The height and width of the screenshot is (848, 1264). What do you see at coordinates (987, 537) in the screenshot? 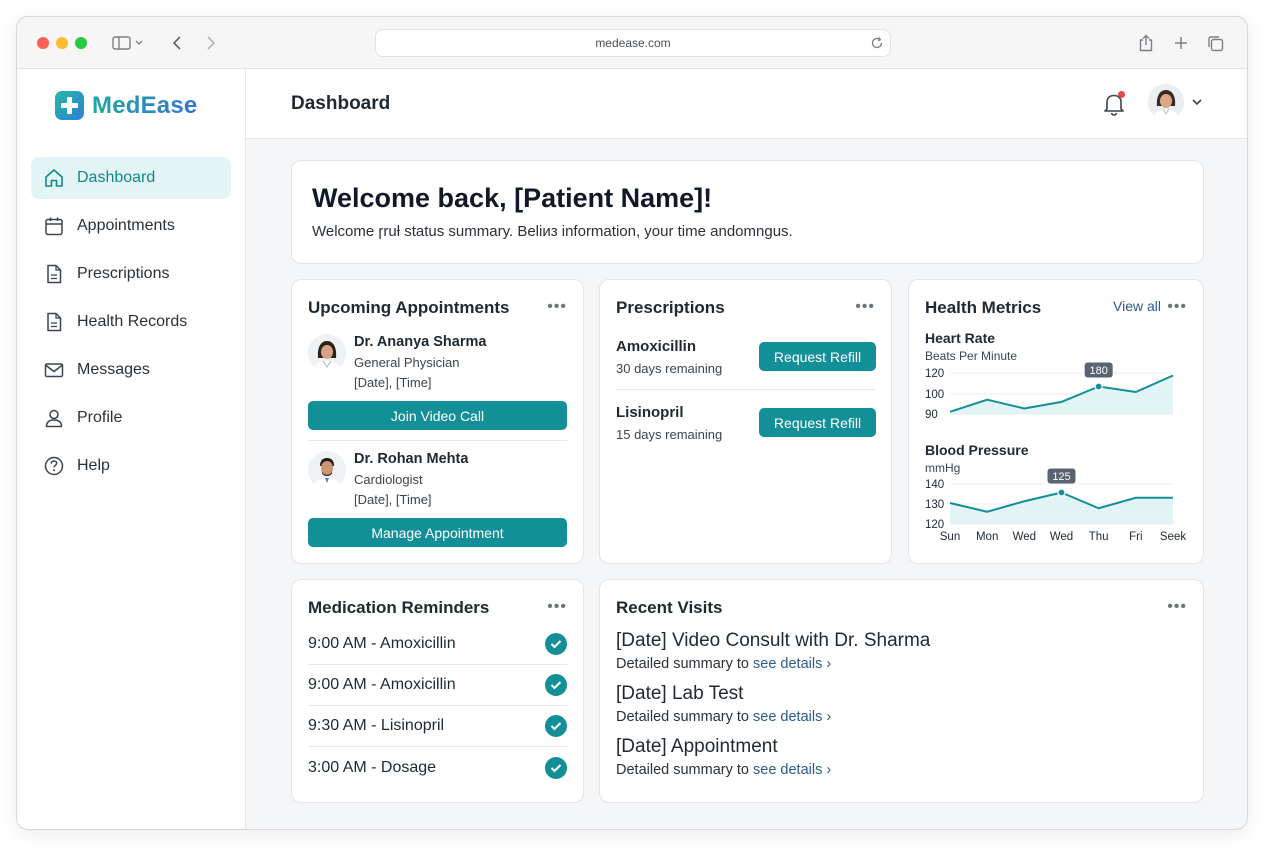
I see `x-tick-label: Mon` at bounding box center [987, 537].